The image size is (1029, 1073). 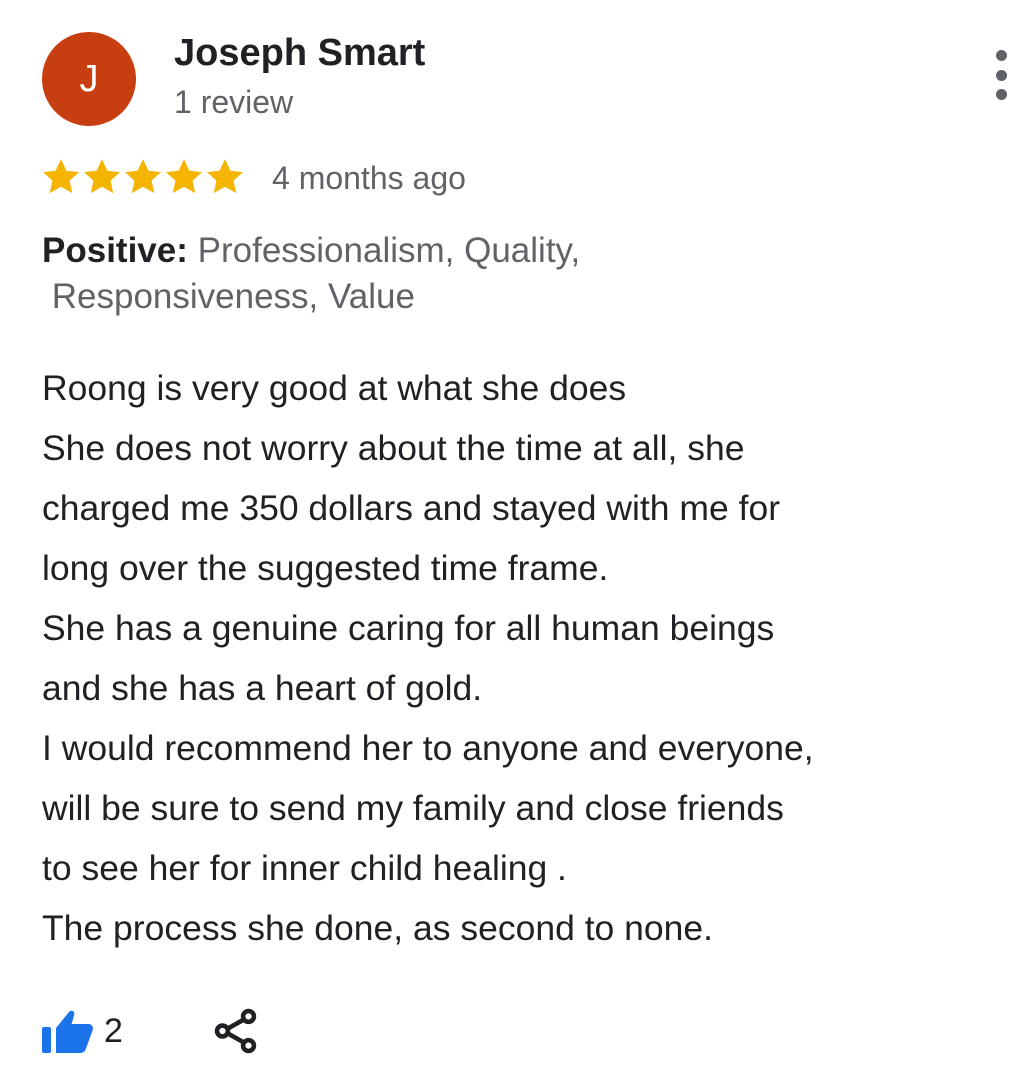 I want to click on like-button: 2, so click(x=81, y=1031).